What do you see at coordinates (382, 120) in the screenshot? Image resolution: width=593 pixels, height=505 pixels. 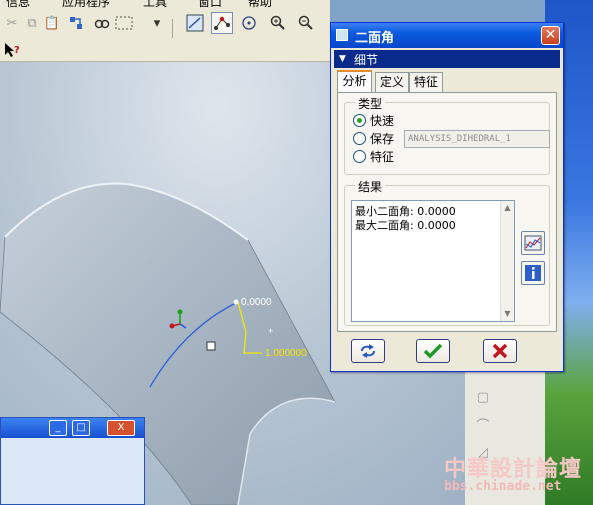 I see `radio-label: 快速` at bounding box center [382, 120].